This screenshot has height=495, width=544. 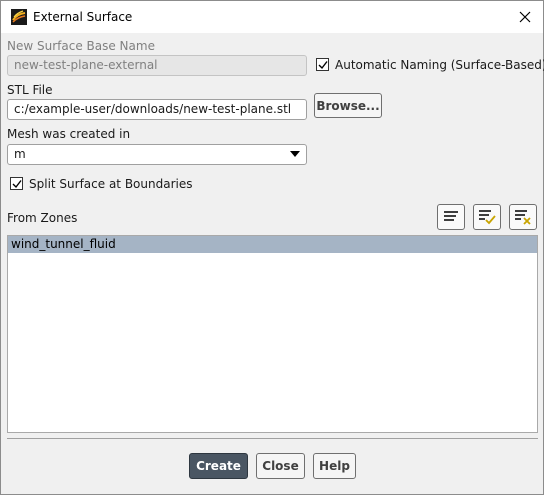 What do you see at coordinates (157, 154) in the screenshot?
I see `mesh-unit-dropdown: m` at bounding box center [157, 154].